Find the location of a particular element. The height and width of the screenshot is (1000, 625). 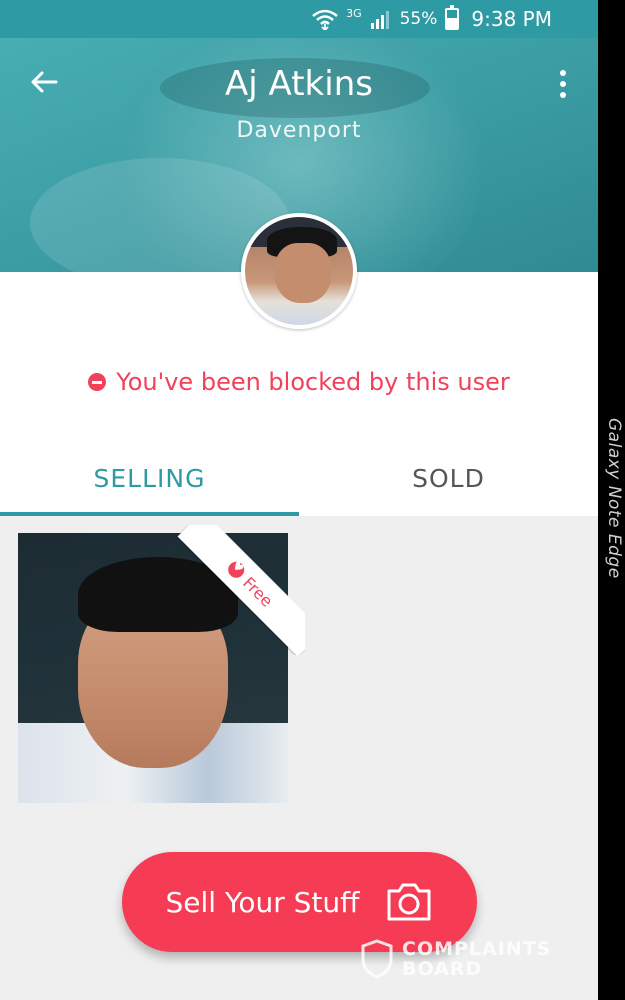

shield-icon is located at coordinates (377, 959).